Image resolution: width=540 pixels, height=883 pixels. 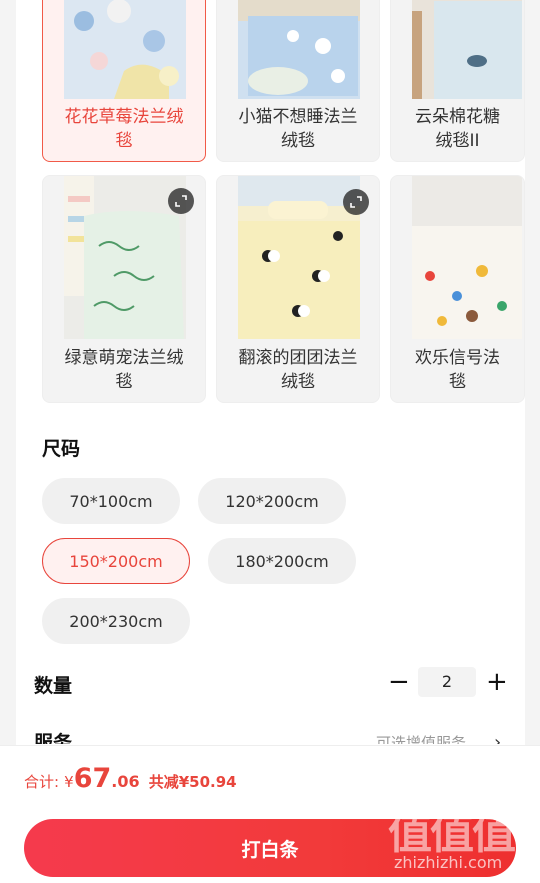 I want to click on service-row: 服务 可选增值服务 ›, so click(x=270, y=737).